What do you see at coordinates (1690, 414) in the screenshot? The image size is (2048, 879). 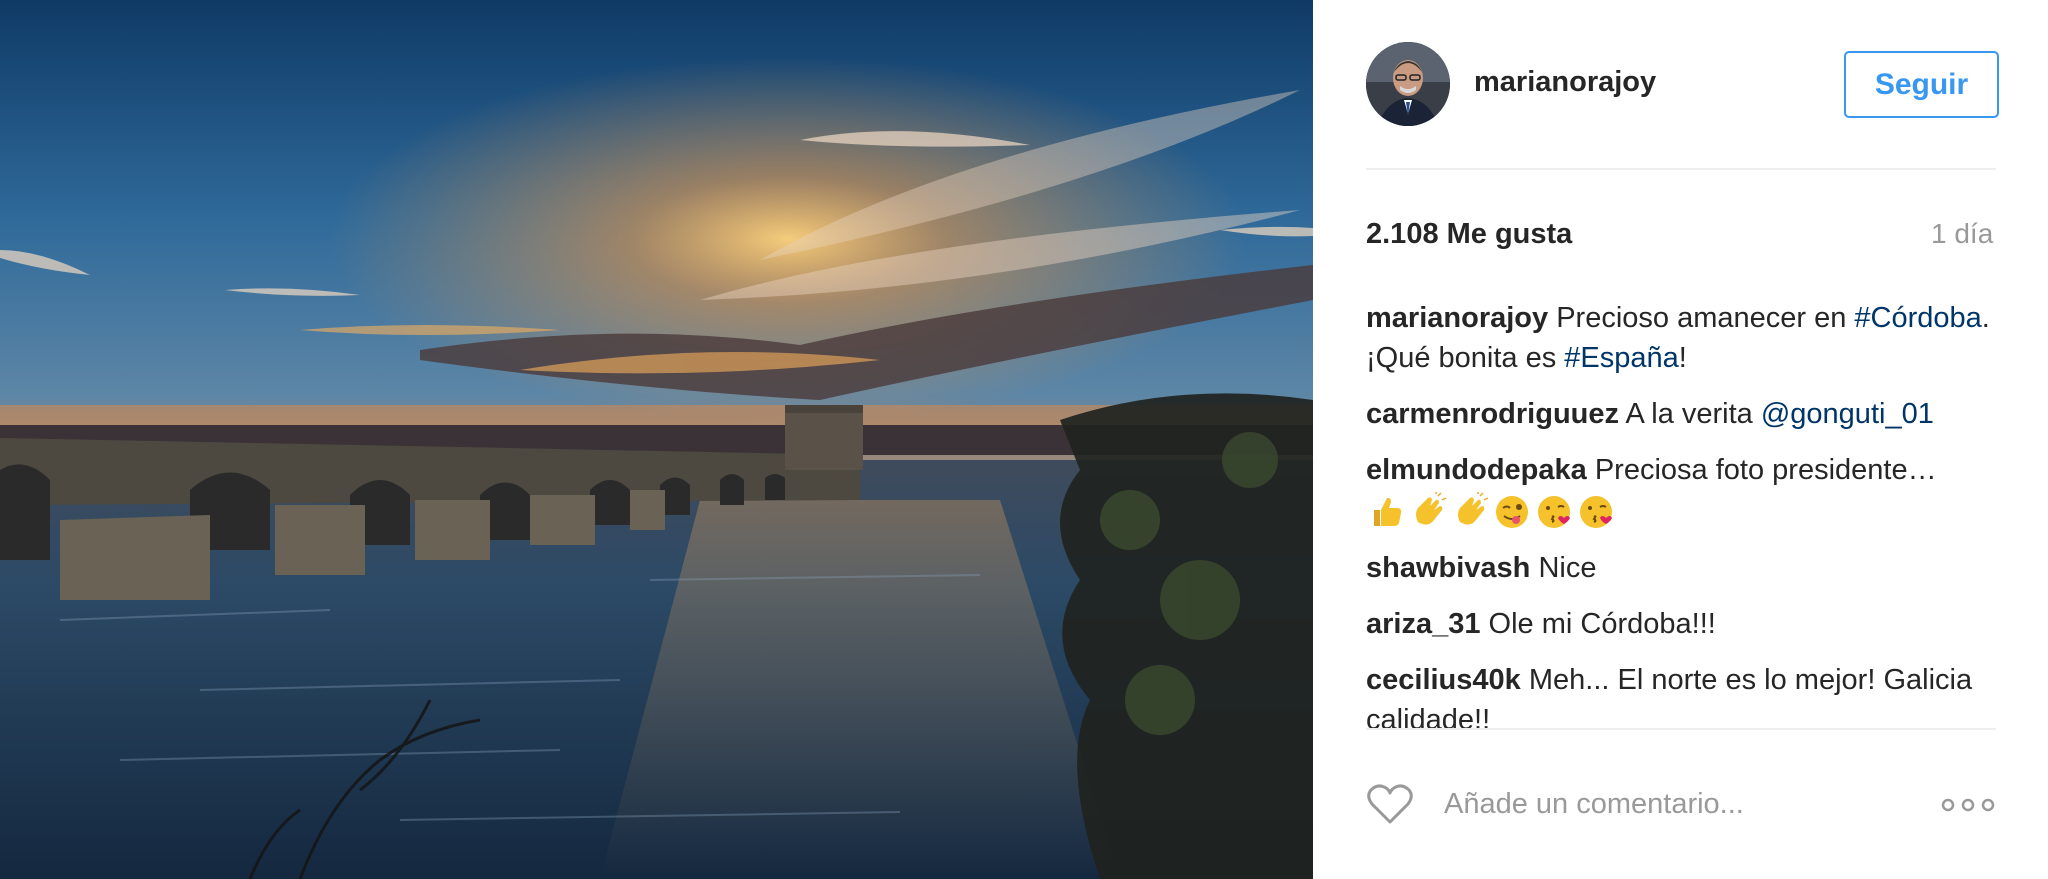 I see `comment-text: A la verita` at bounding box center [1690, 414].